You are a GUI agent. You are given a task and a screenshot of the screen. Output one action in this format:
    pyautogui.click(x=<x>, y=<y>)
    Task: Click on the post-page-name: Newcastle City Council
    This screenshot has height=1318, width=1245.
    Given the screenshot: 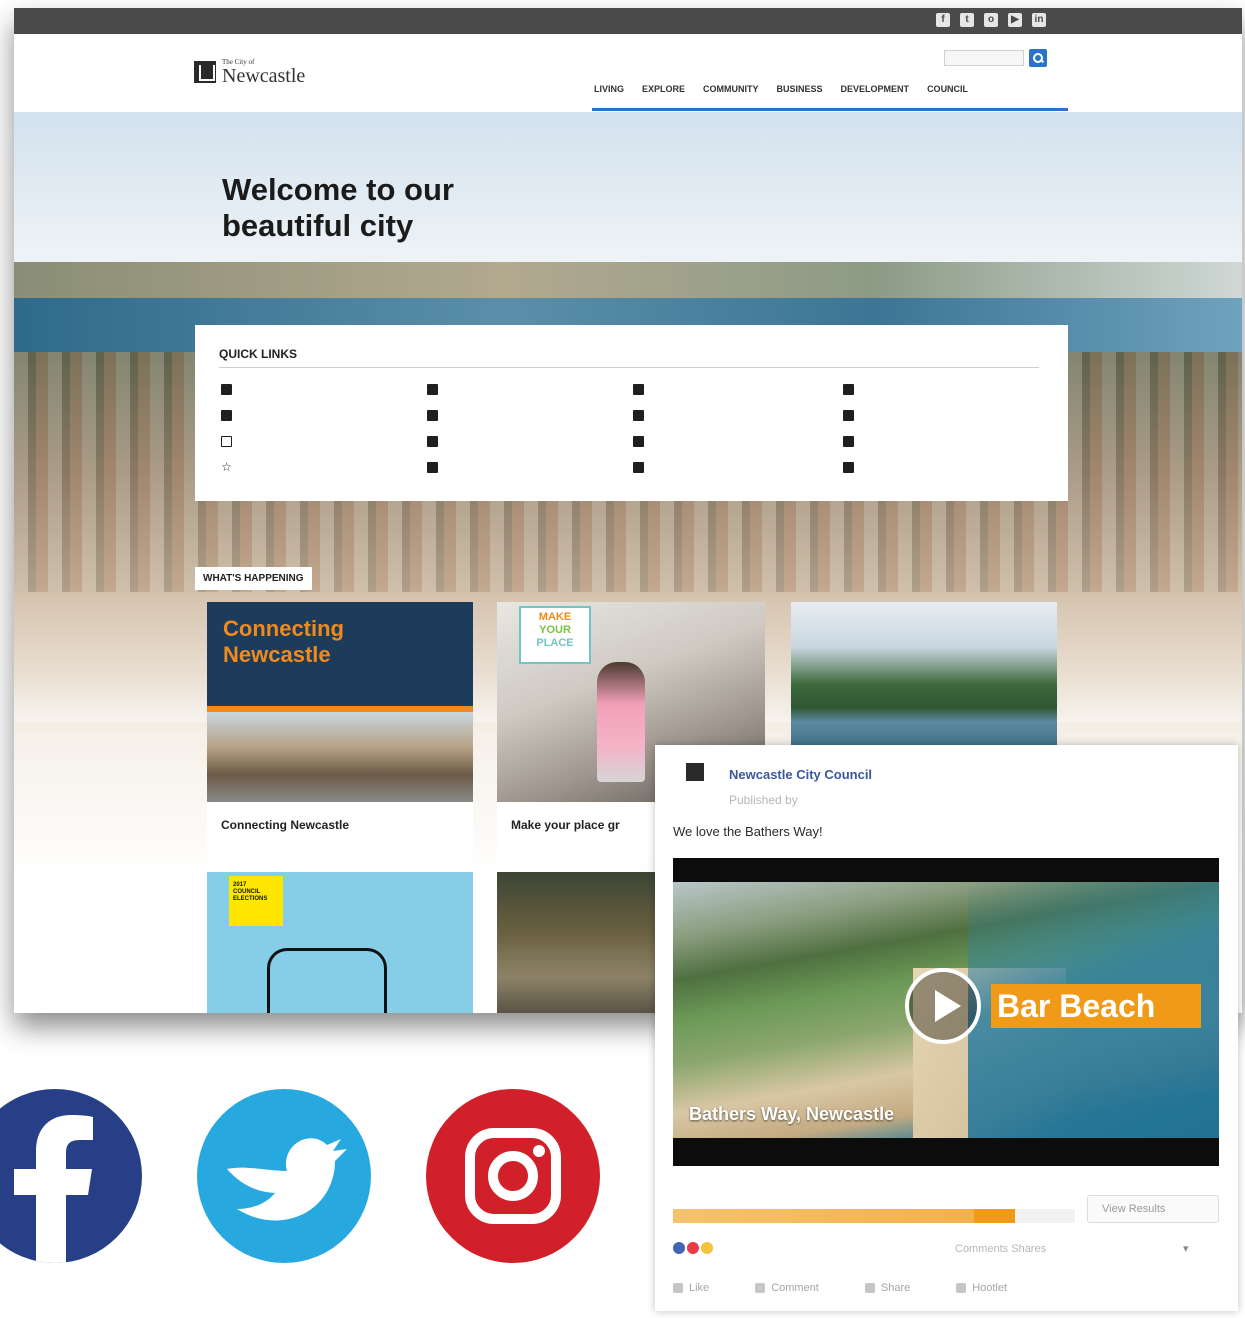 What is the action you would take?
    pyautogui.click(x=800, y=774)
    